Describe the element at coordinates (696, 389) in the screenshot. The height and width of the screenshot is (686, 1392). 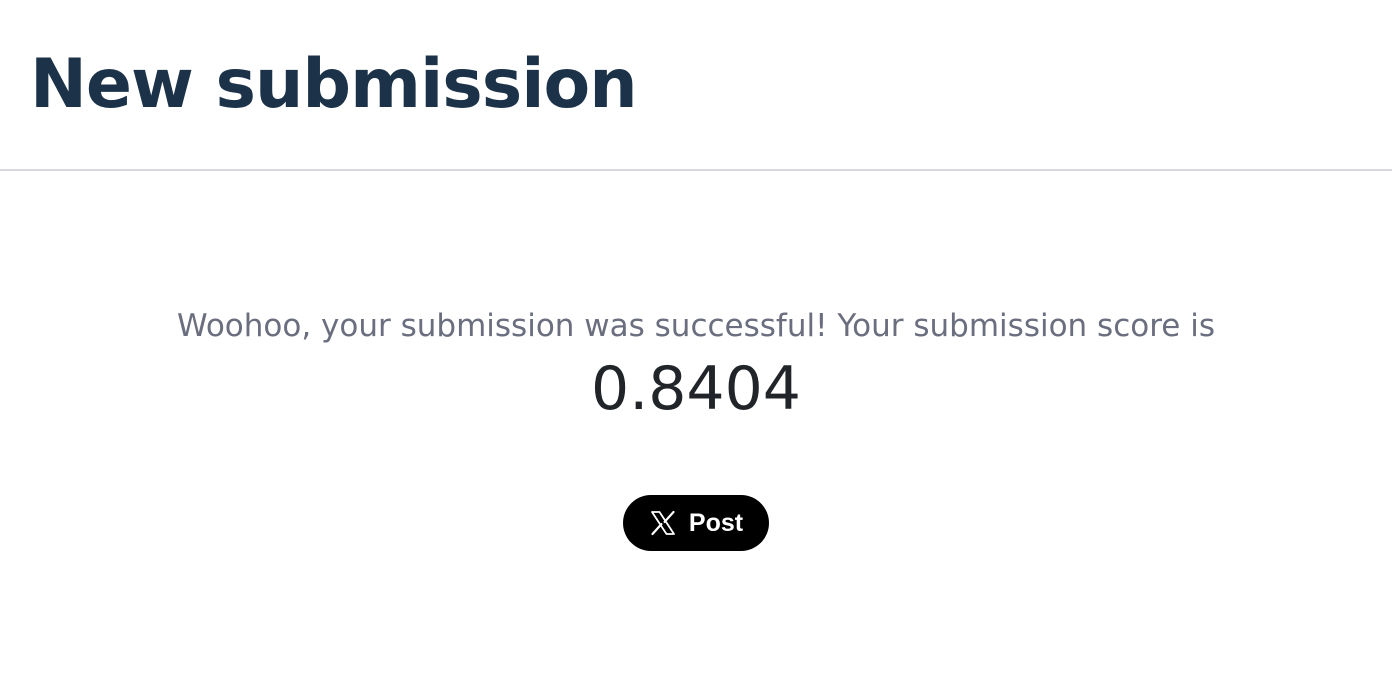
I see `submission-score: 0.8404` at that location.